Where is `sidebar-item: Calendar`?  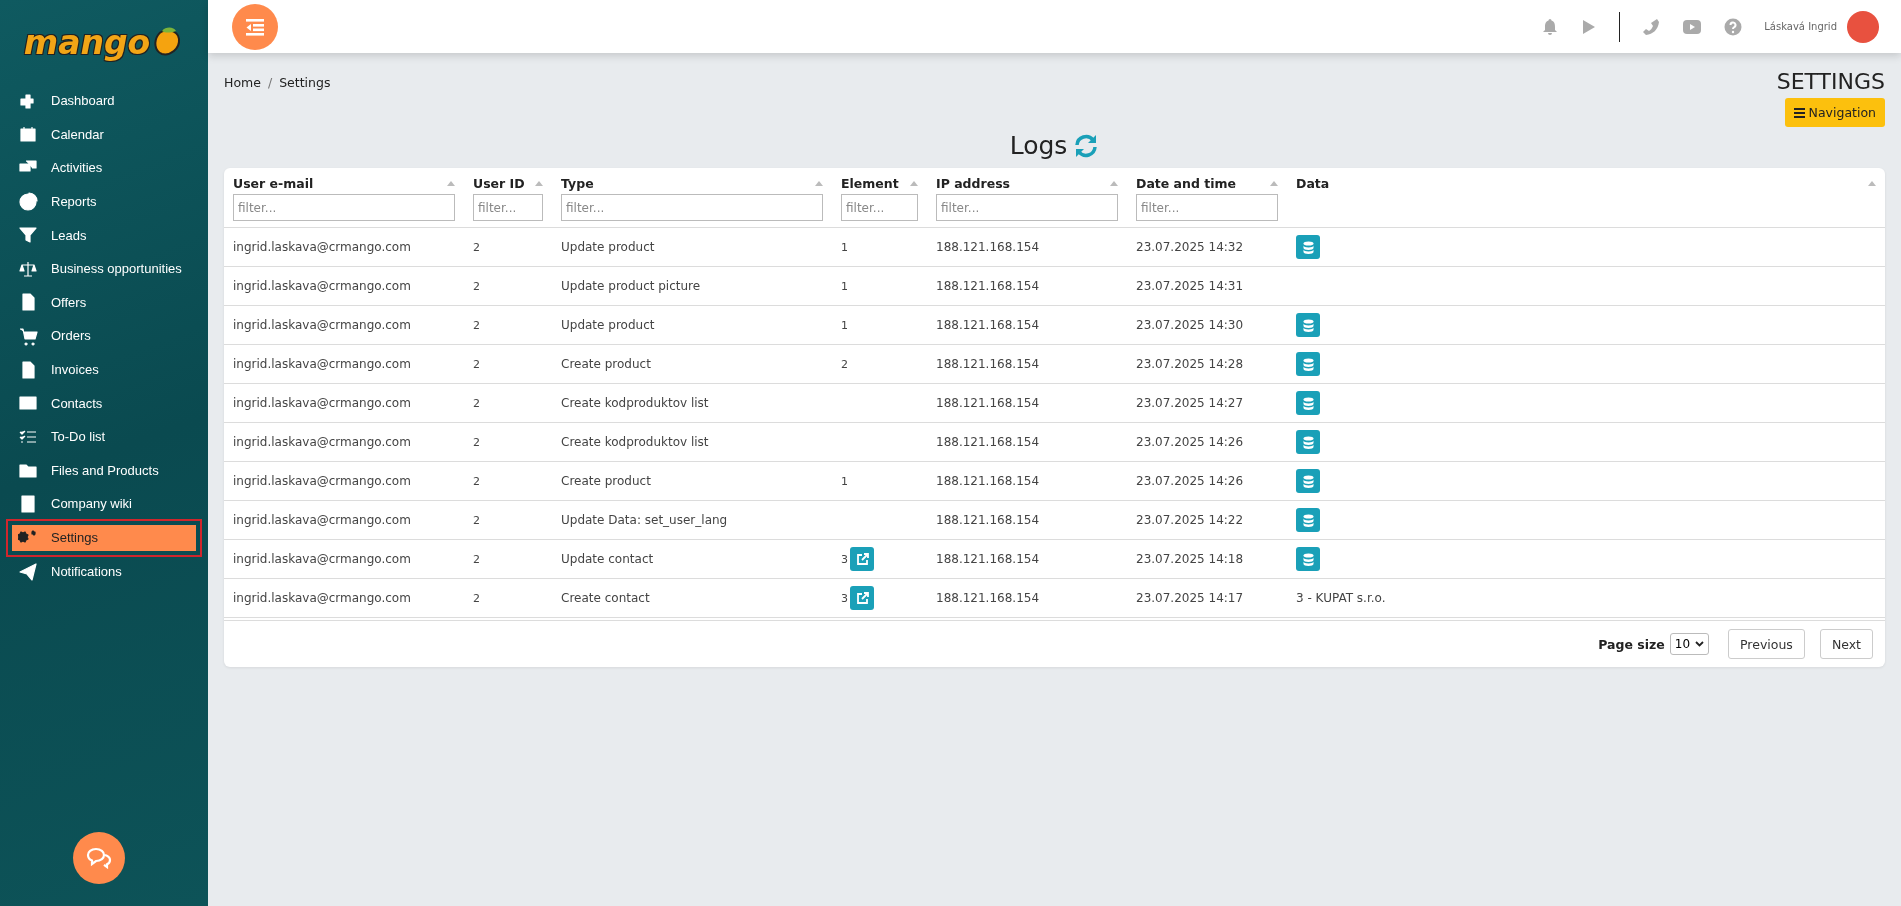
sidebar-item: Calendar is located at coordinates (104, 134).